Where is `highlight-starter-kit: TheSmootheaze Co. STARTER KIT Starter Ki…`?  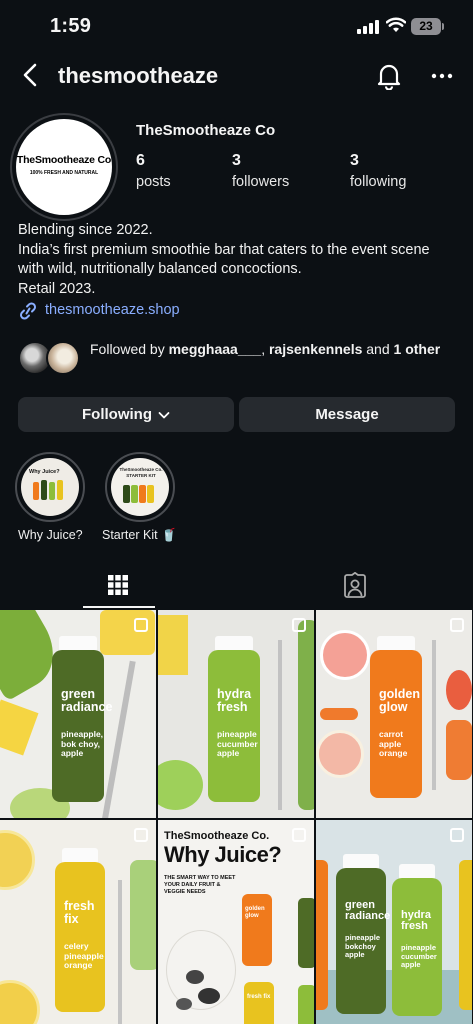 highlight-starter-kit: TheSmootheaze Co. STARTER KIT Starter Ki… is located at coordinates (139, 497).